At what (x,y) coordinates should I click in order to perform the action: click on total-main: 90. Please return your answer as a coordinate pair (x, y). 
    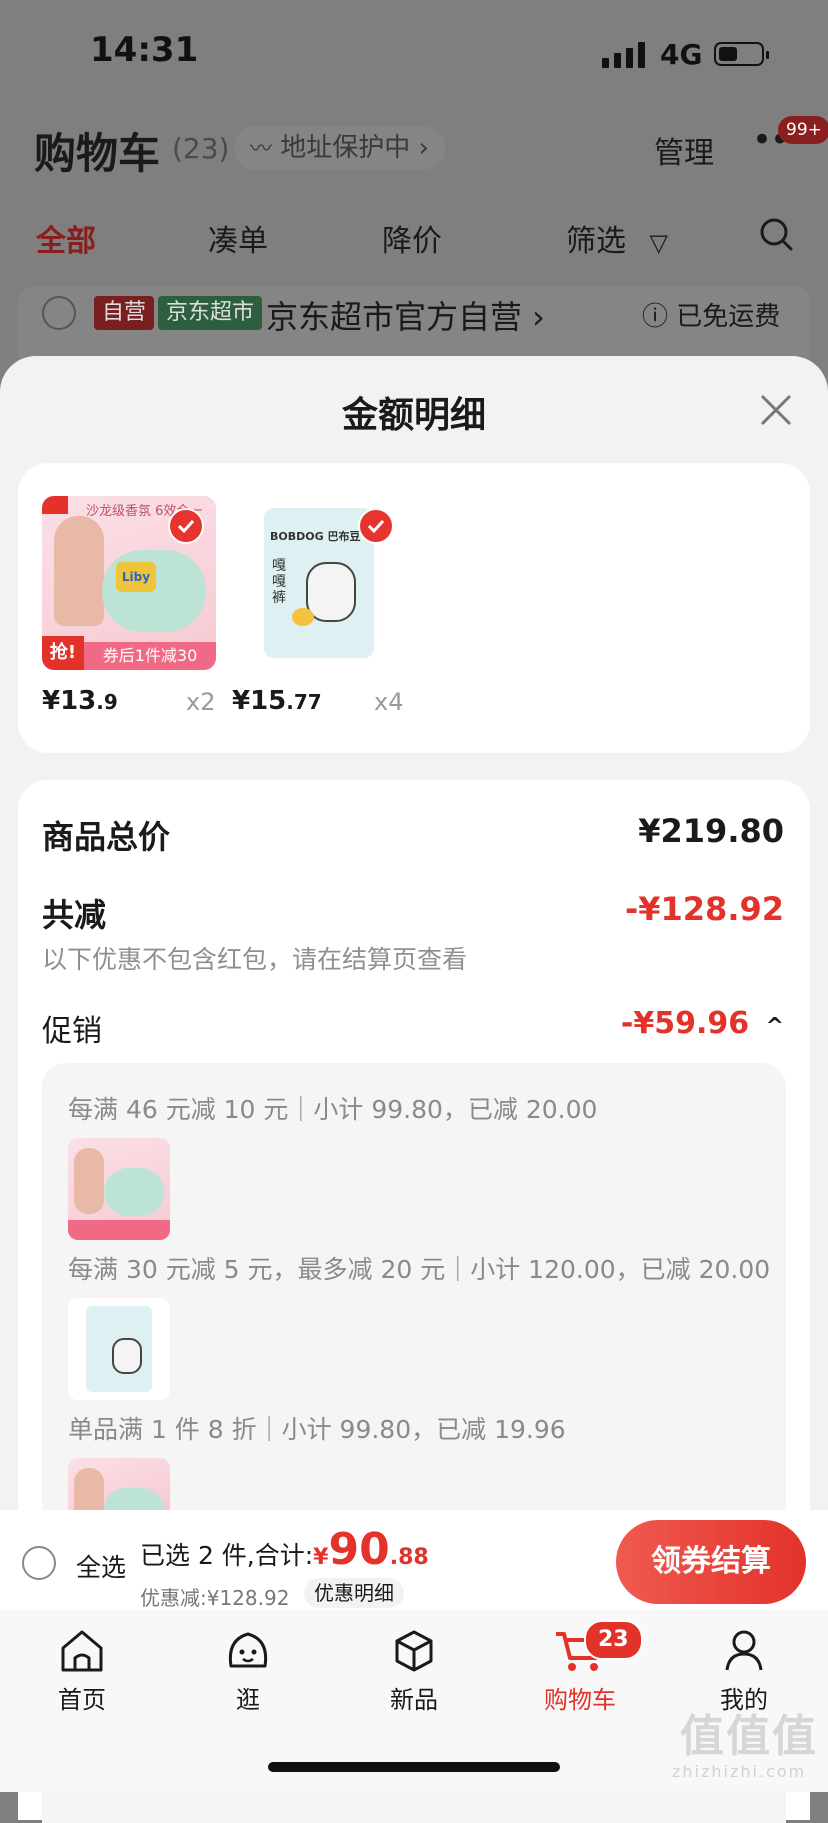
    Looking at the image, I should click on (359, 1549).